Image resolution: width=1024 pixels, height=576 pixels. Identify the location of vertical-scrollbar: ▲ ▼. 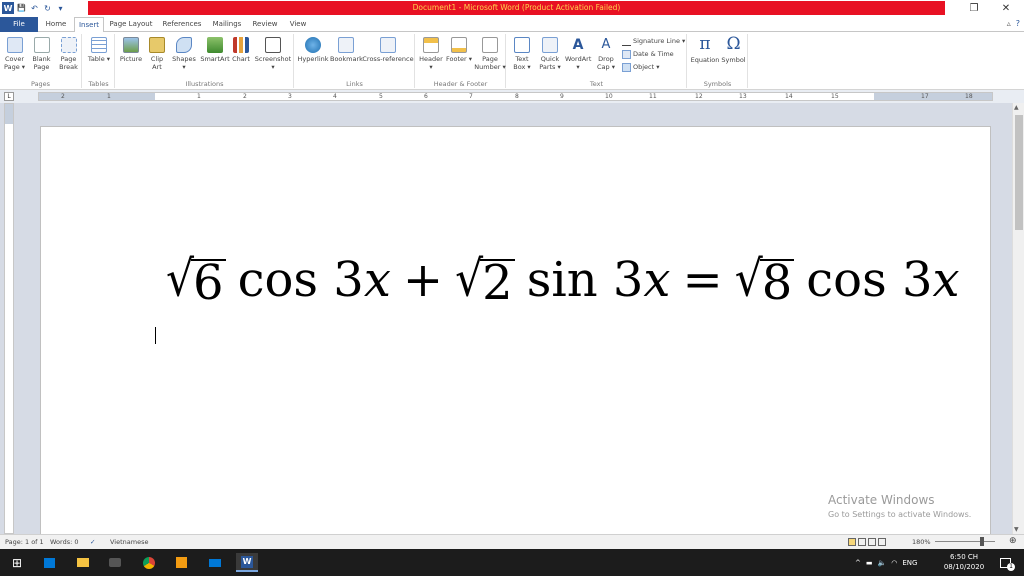
(1018, 318).